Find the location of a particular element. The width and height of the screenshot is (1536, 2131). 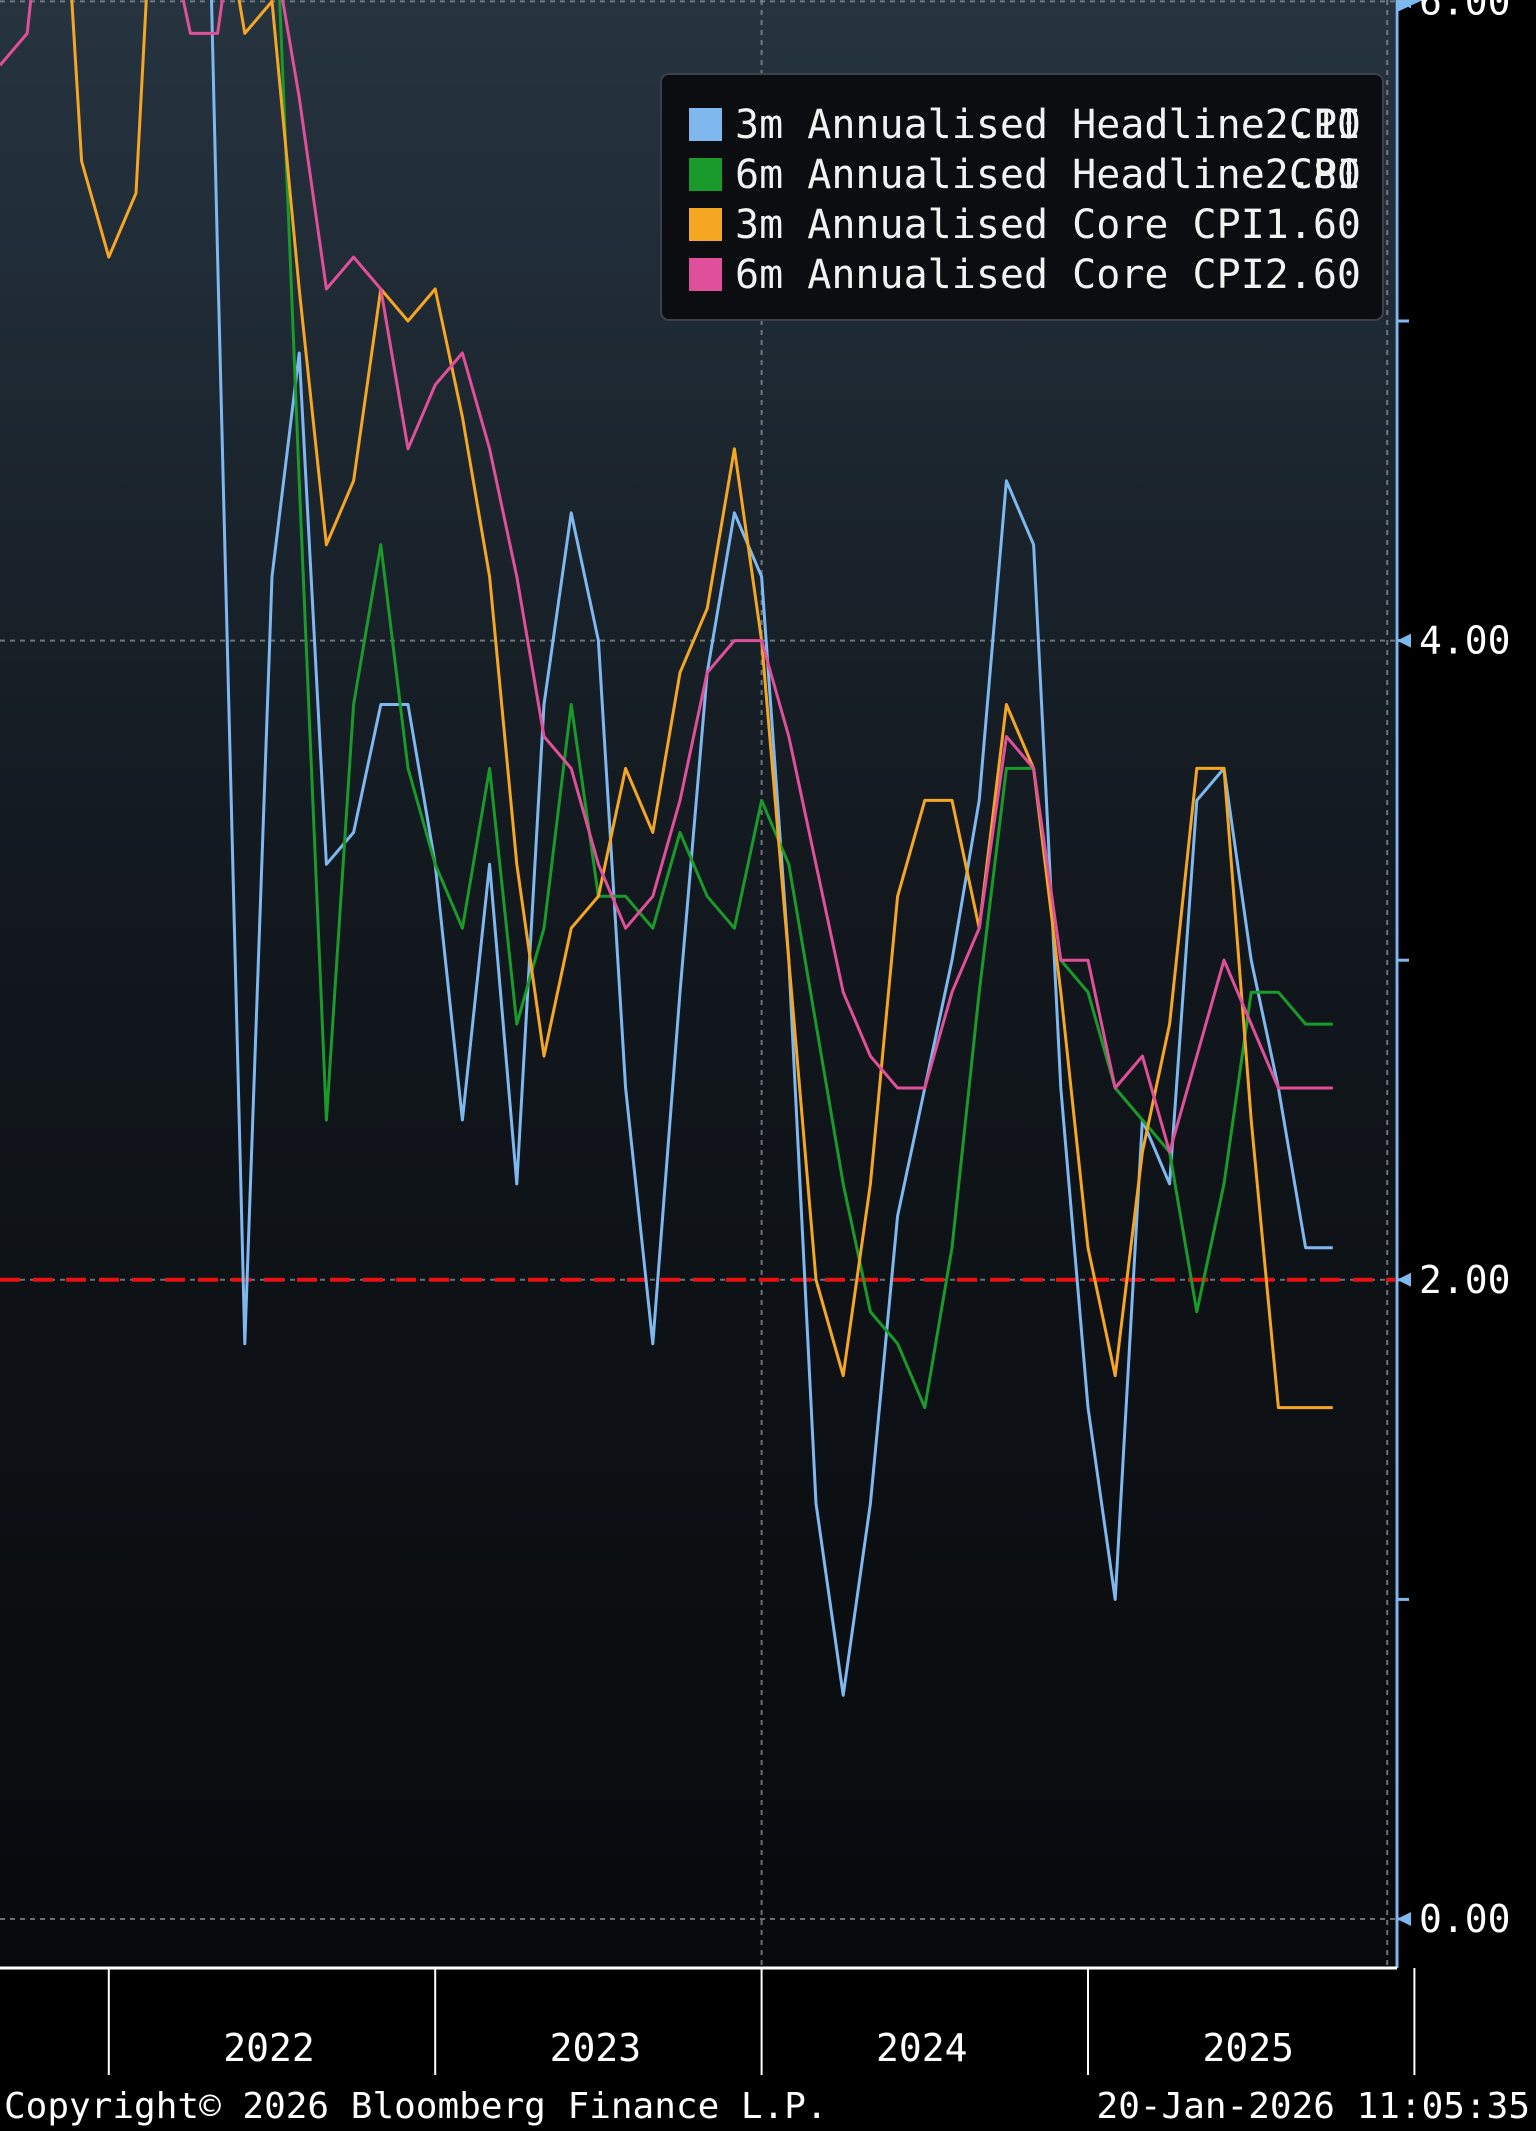

x-tick-label-2022: 2022 is located at coordinates (269, 2048).